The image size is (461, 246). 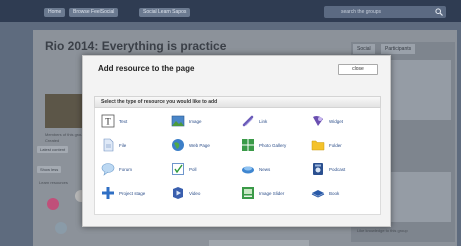 I want to click on tab-participants: Participants, so click(x=398, y=49).